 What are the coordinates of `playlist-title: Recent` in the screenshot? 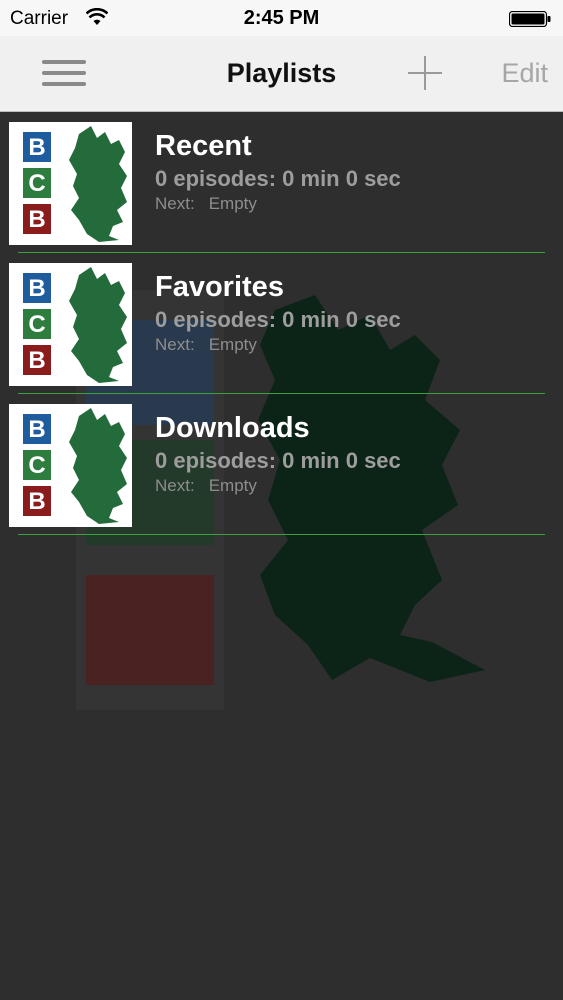 It's located at (203, 146).